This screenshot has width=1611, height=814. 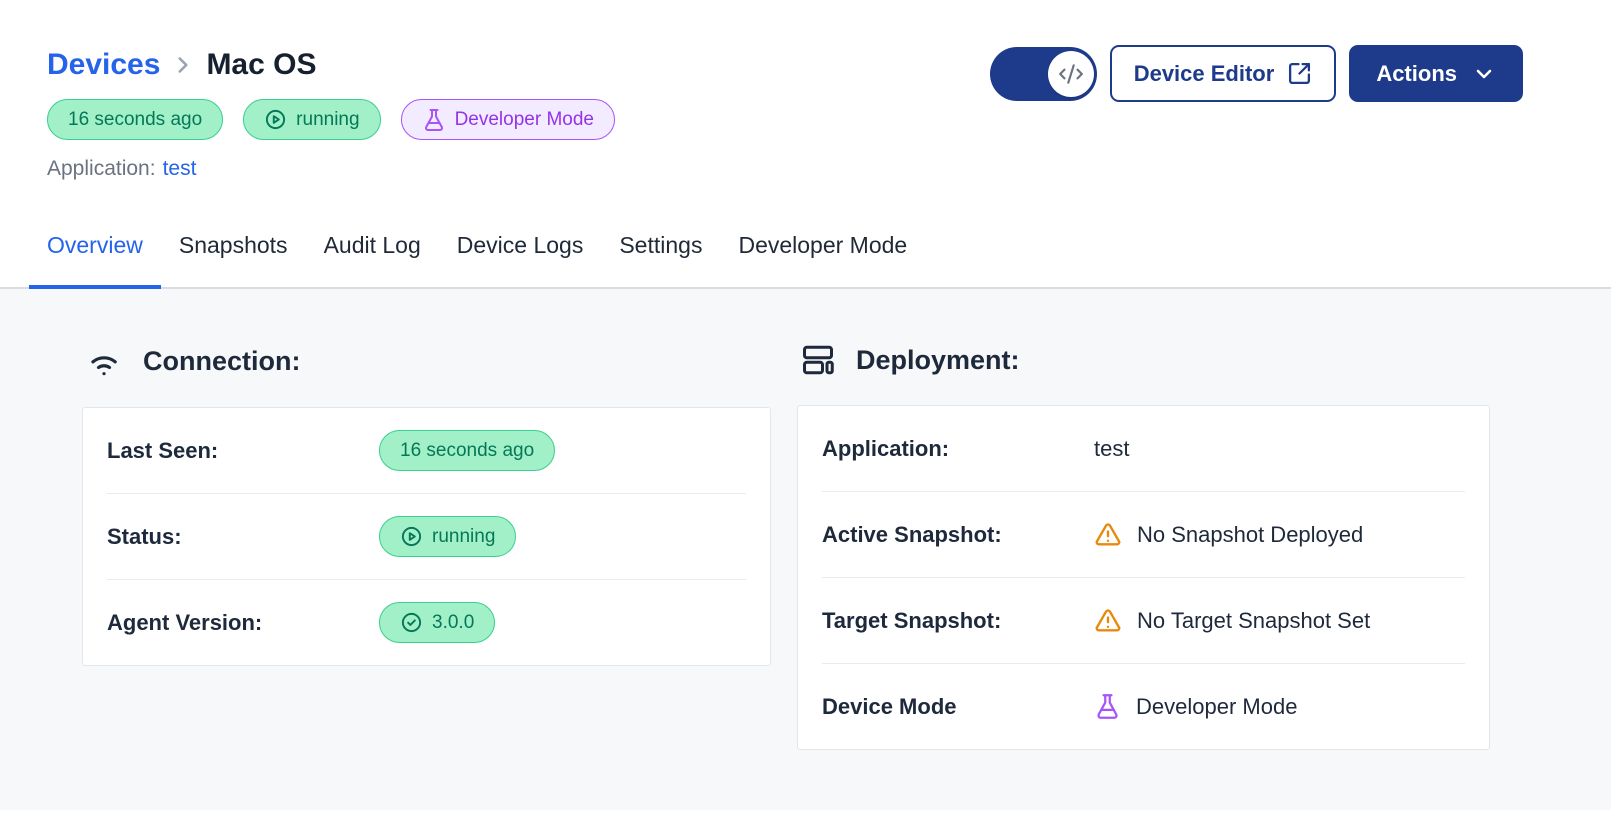 What do you see at coordinates (104, 361) in the screenshot?
I see `wifi-icon` at bounding box center [104, 361].